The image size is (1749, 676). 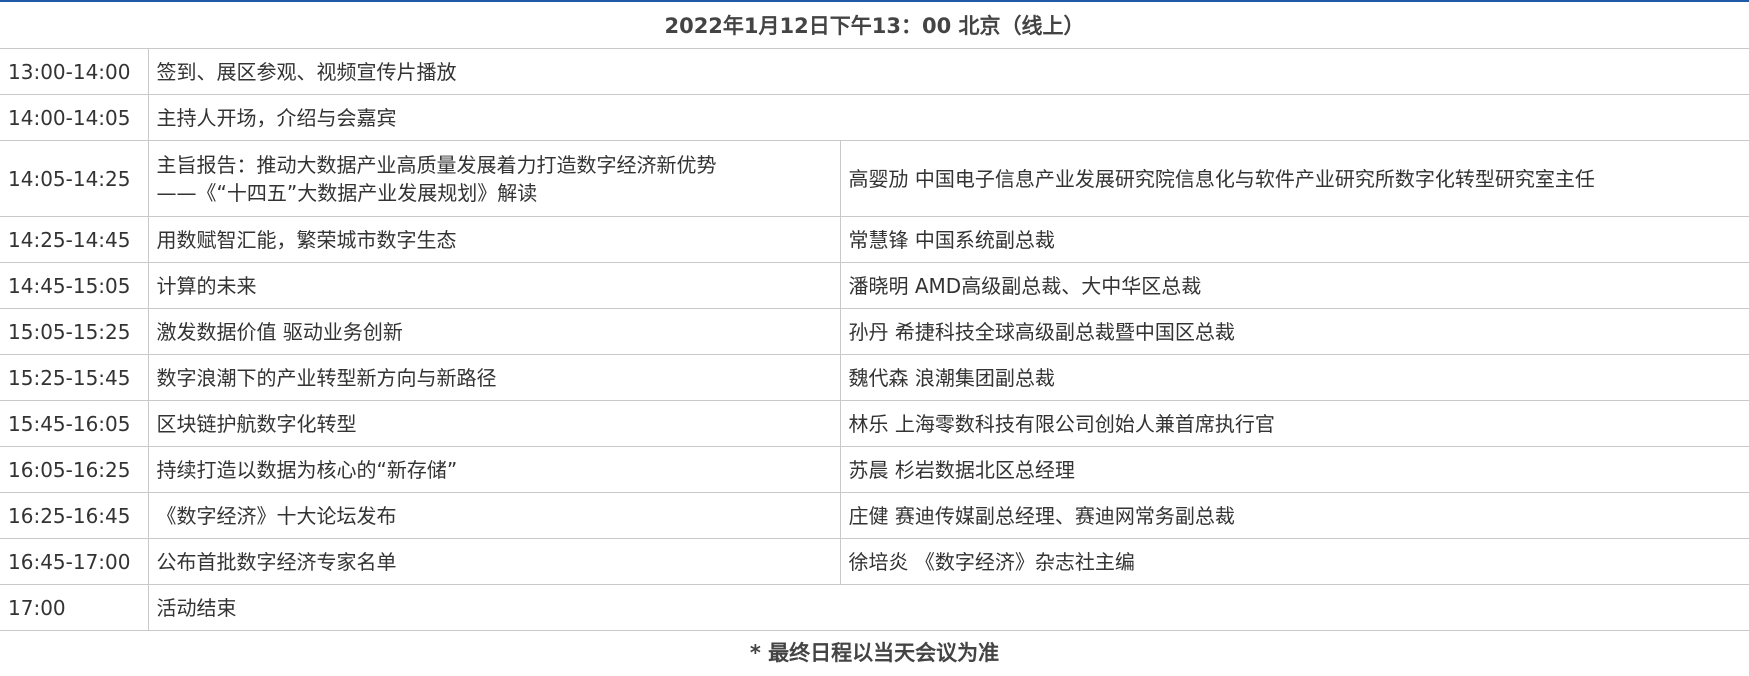 What do you see at coordinates (347, 192) in the screenshot?
I see `topic-line: ——《“十四五”大数据产业发展规划》解读` at bounding box center [347, 192].